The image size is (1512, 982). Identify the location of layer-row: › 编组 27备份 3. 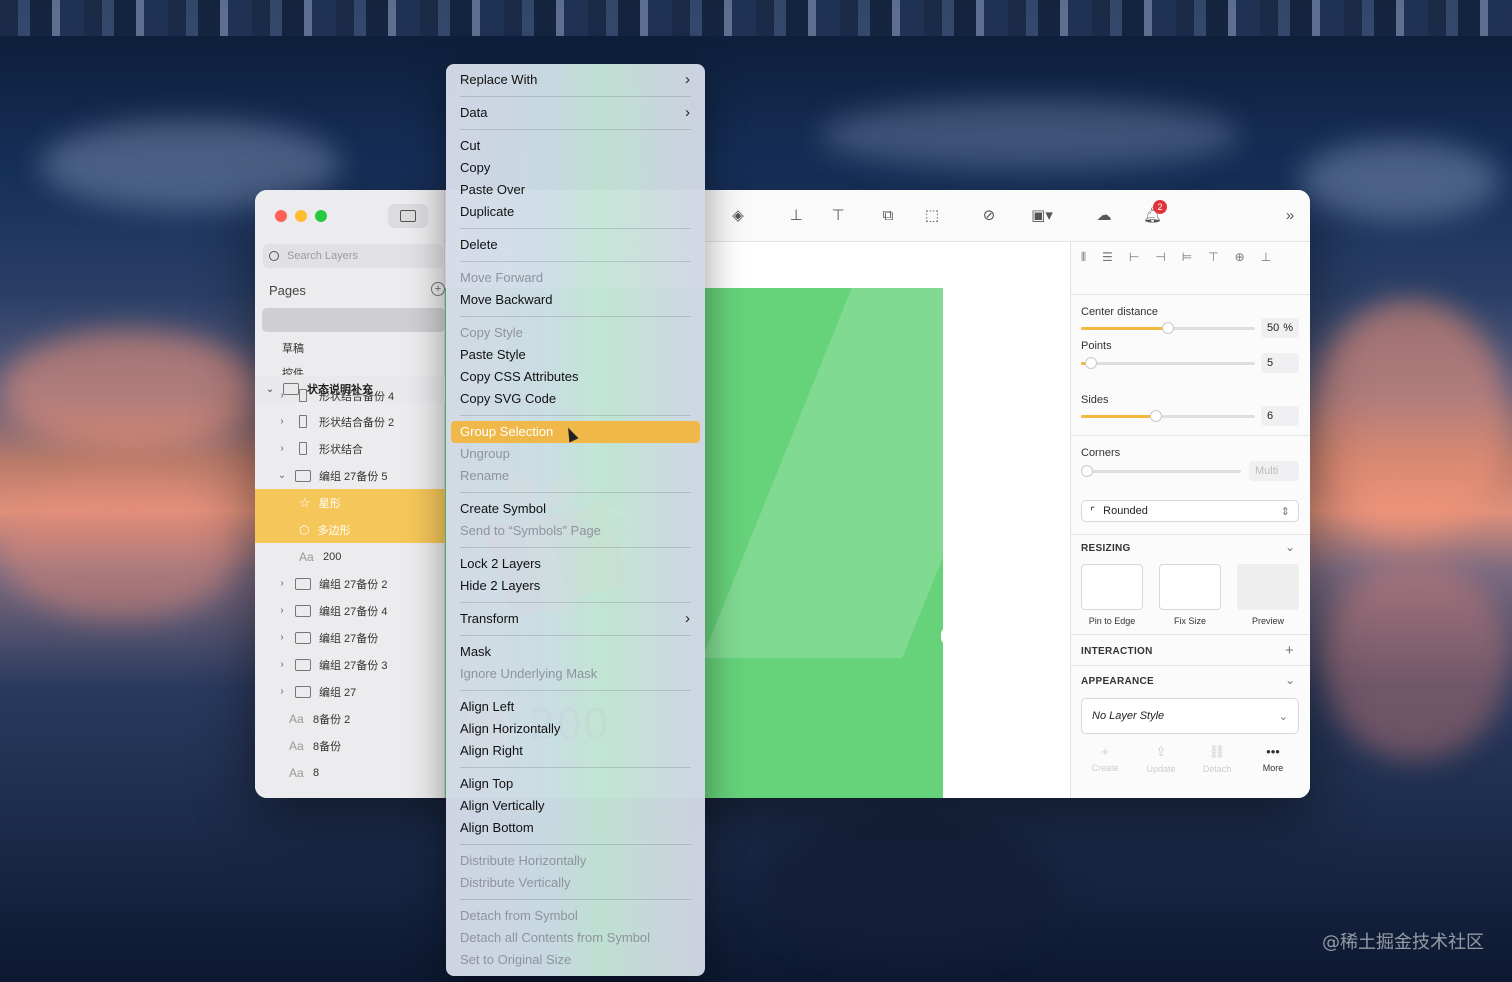
(350, 664).